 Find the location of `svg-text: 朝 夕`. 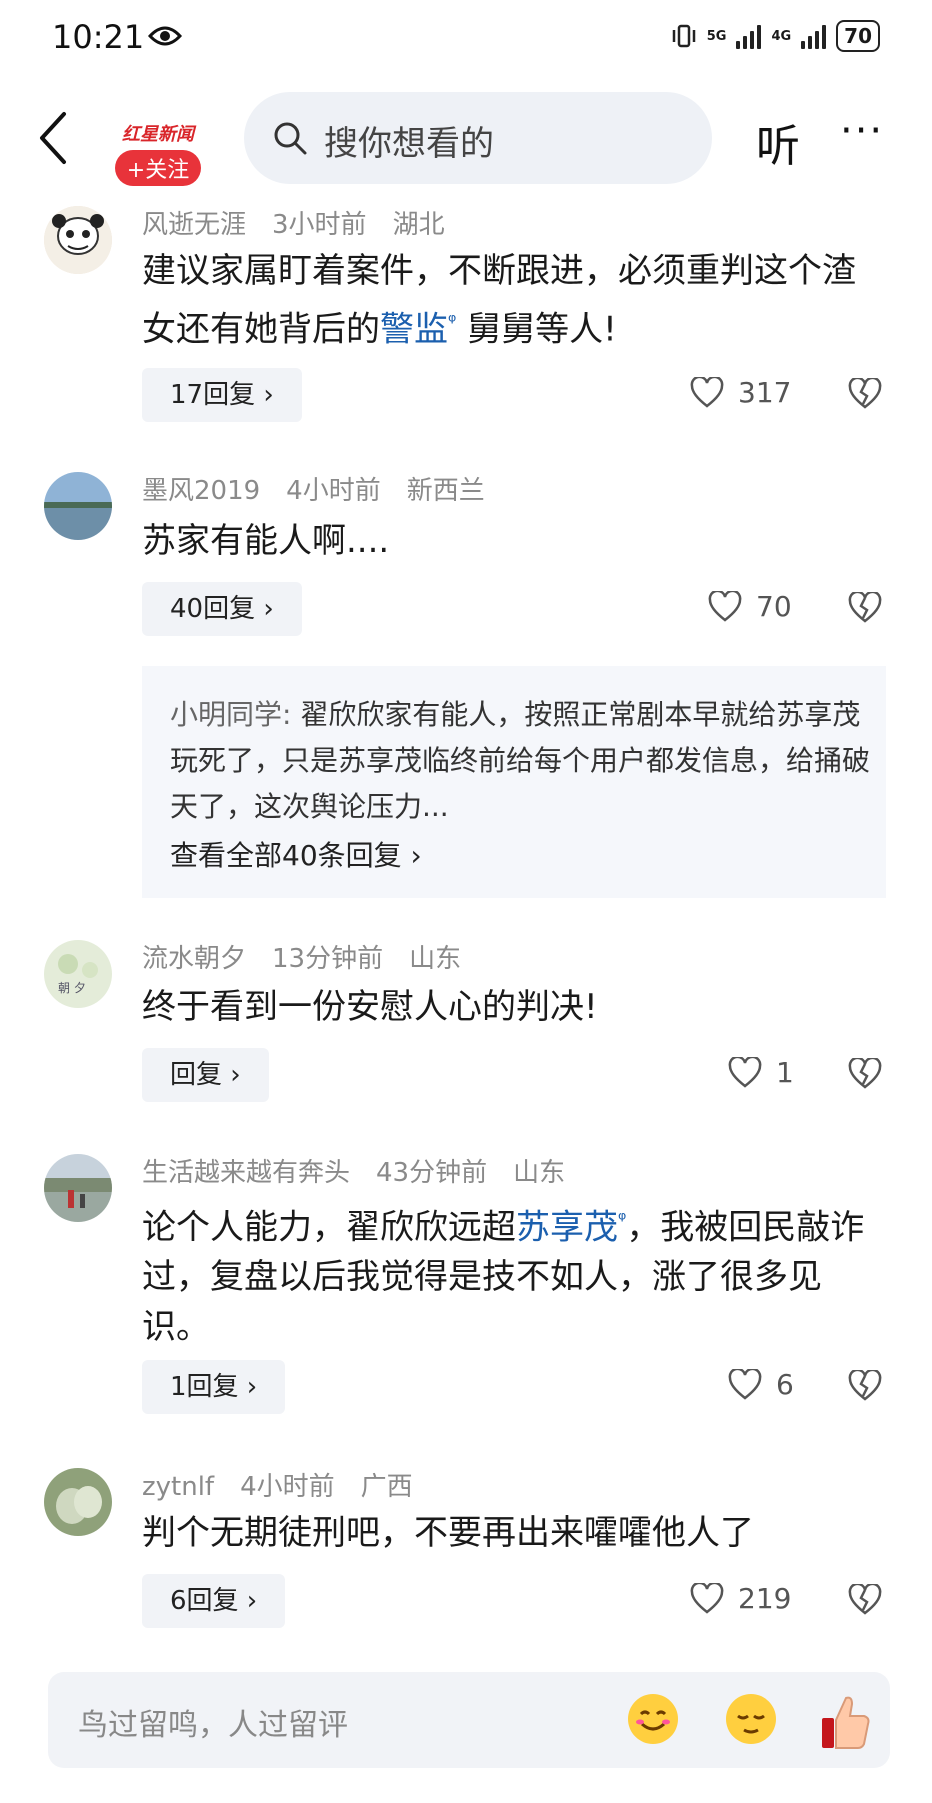

svg-text: 朝 夕 is located at coordinates (72, 988).